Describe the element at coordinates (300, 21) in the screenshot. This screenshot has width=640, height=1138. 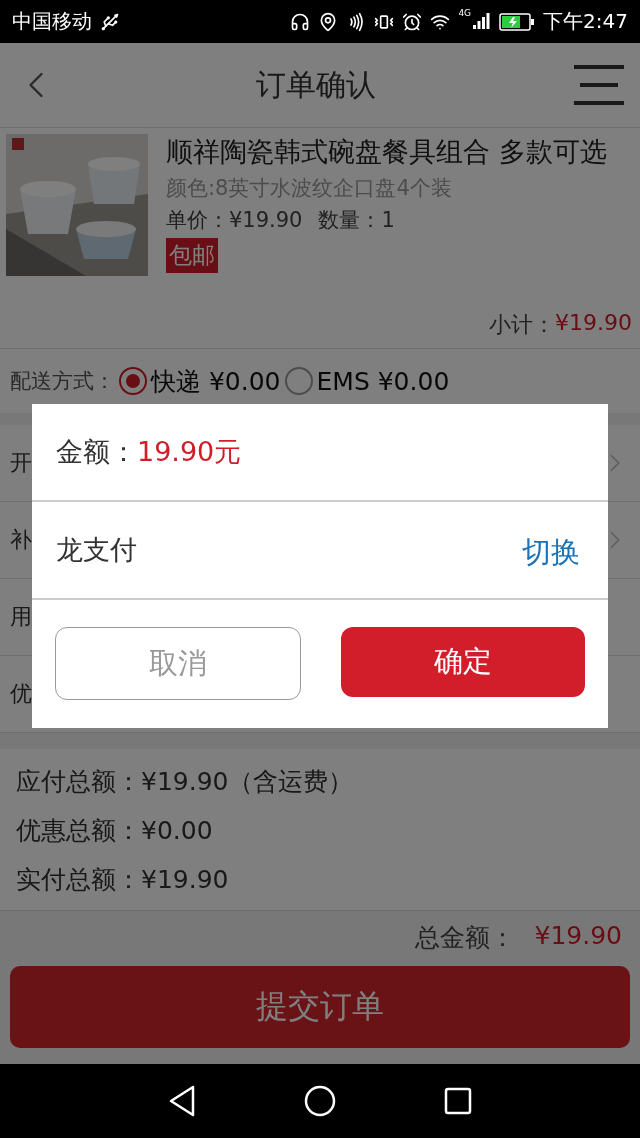
I see `headphones-icon` at that location.